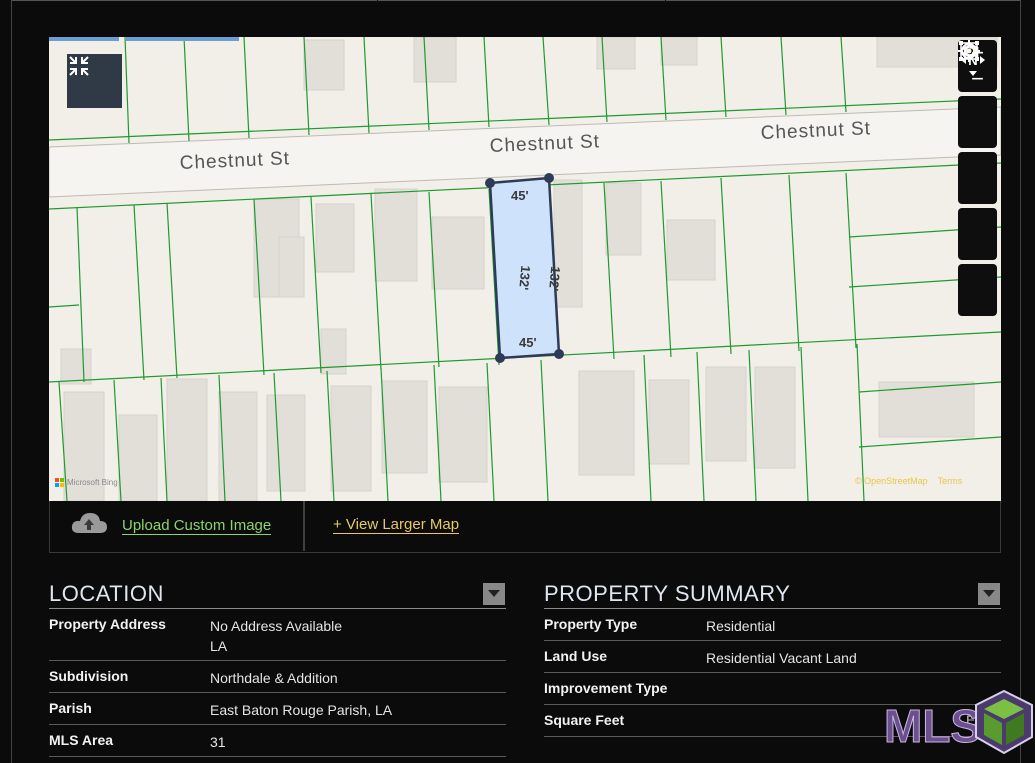 The width and height of the screenshot is (1035, 763). What do you see at coordinates (524, 278) in the screenshot?
I see `parcel-dim-left: 132'` at bounding box center [524, 278].